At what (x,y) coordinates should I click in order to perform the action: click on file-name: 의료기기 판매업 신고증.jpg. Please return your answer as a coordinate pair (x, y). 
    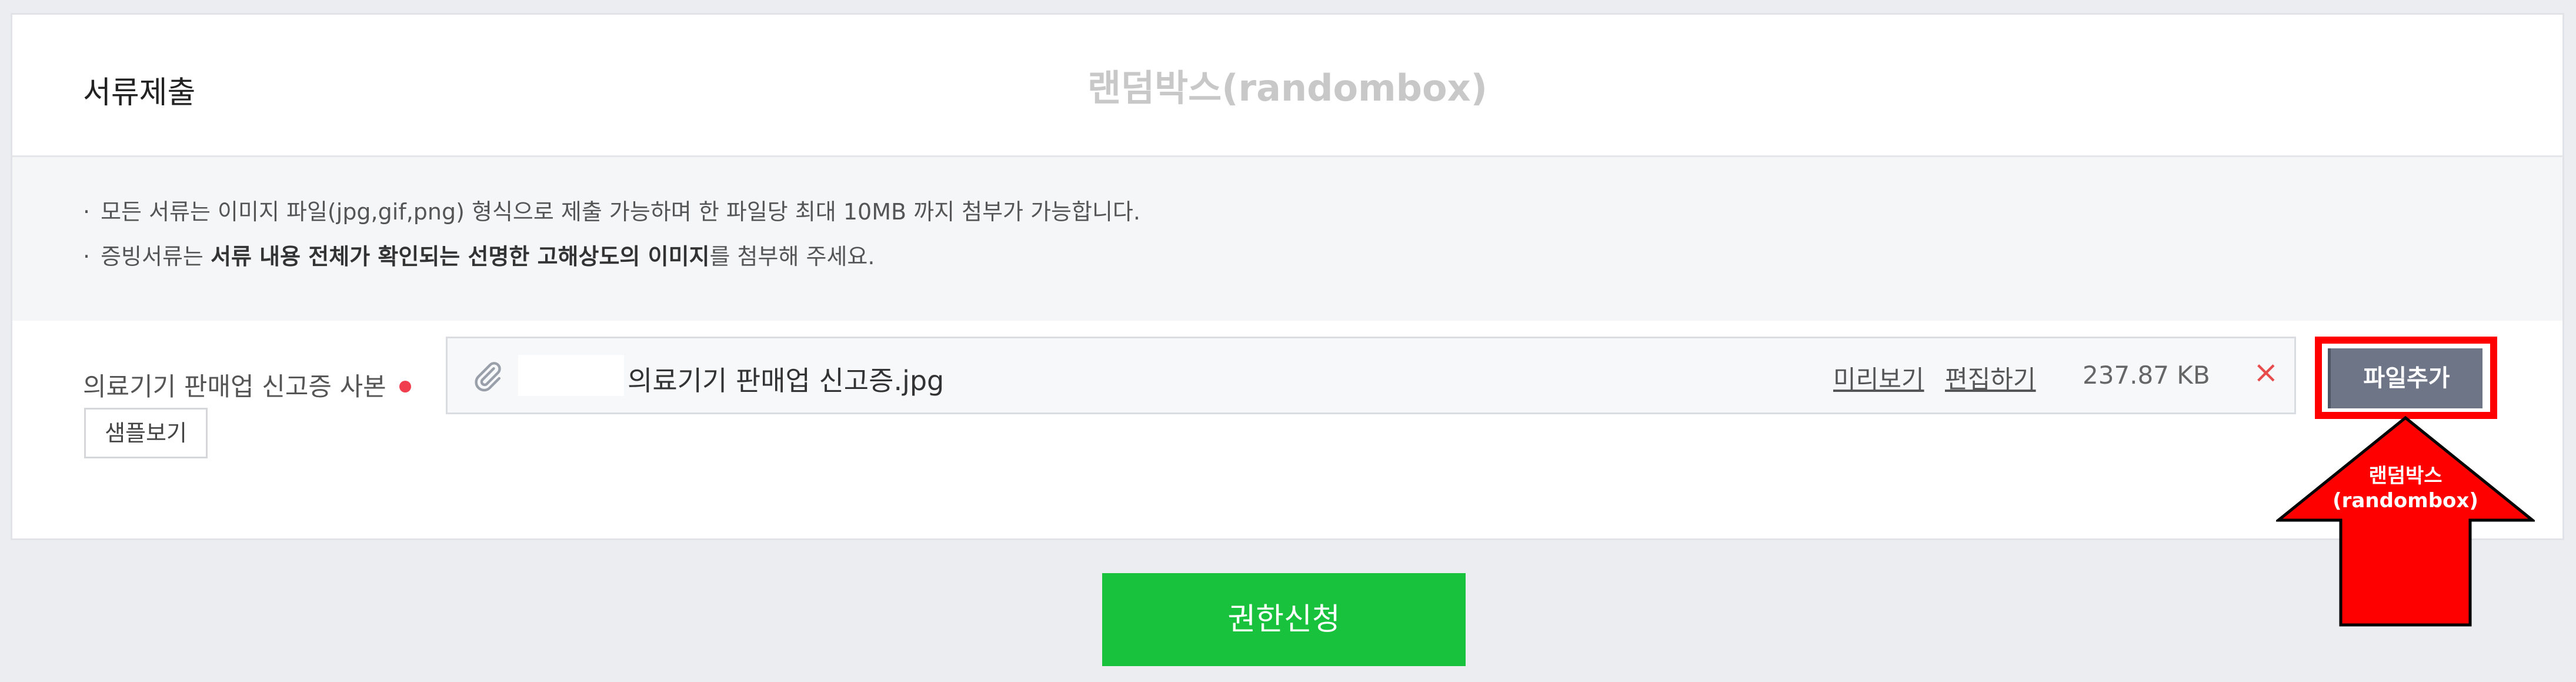
    Looking at the image, I should click on (786, 381).